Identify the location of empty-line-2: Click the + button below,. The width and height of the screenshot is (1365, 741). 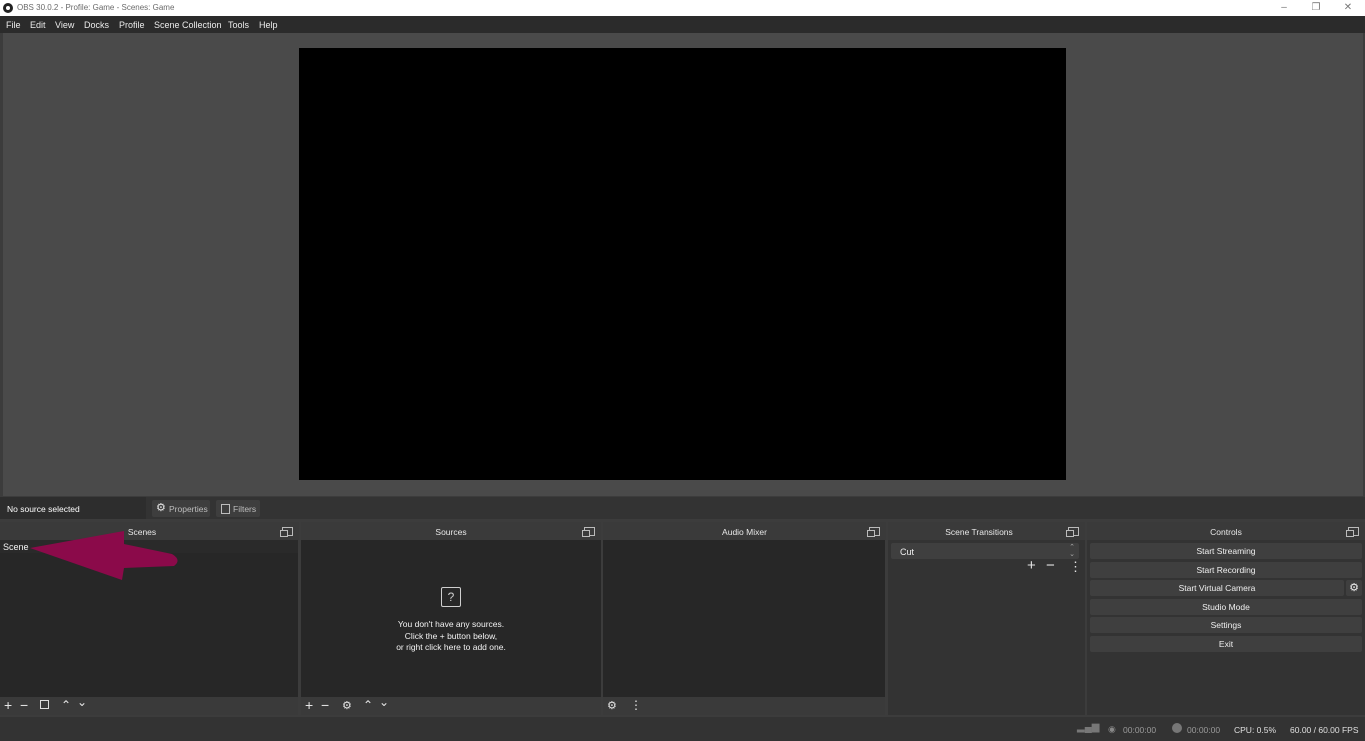
(451, 635).